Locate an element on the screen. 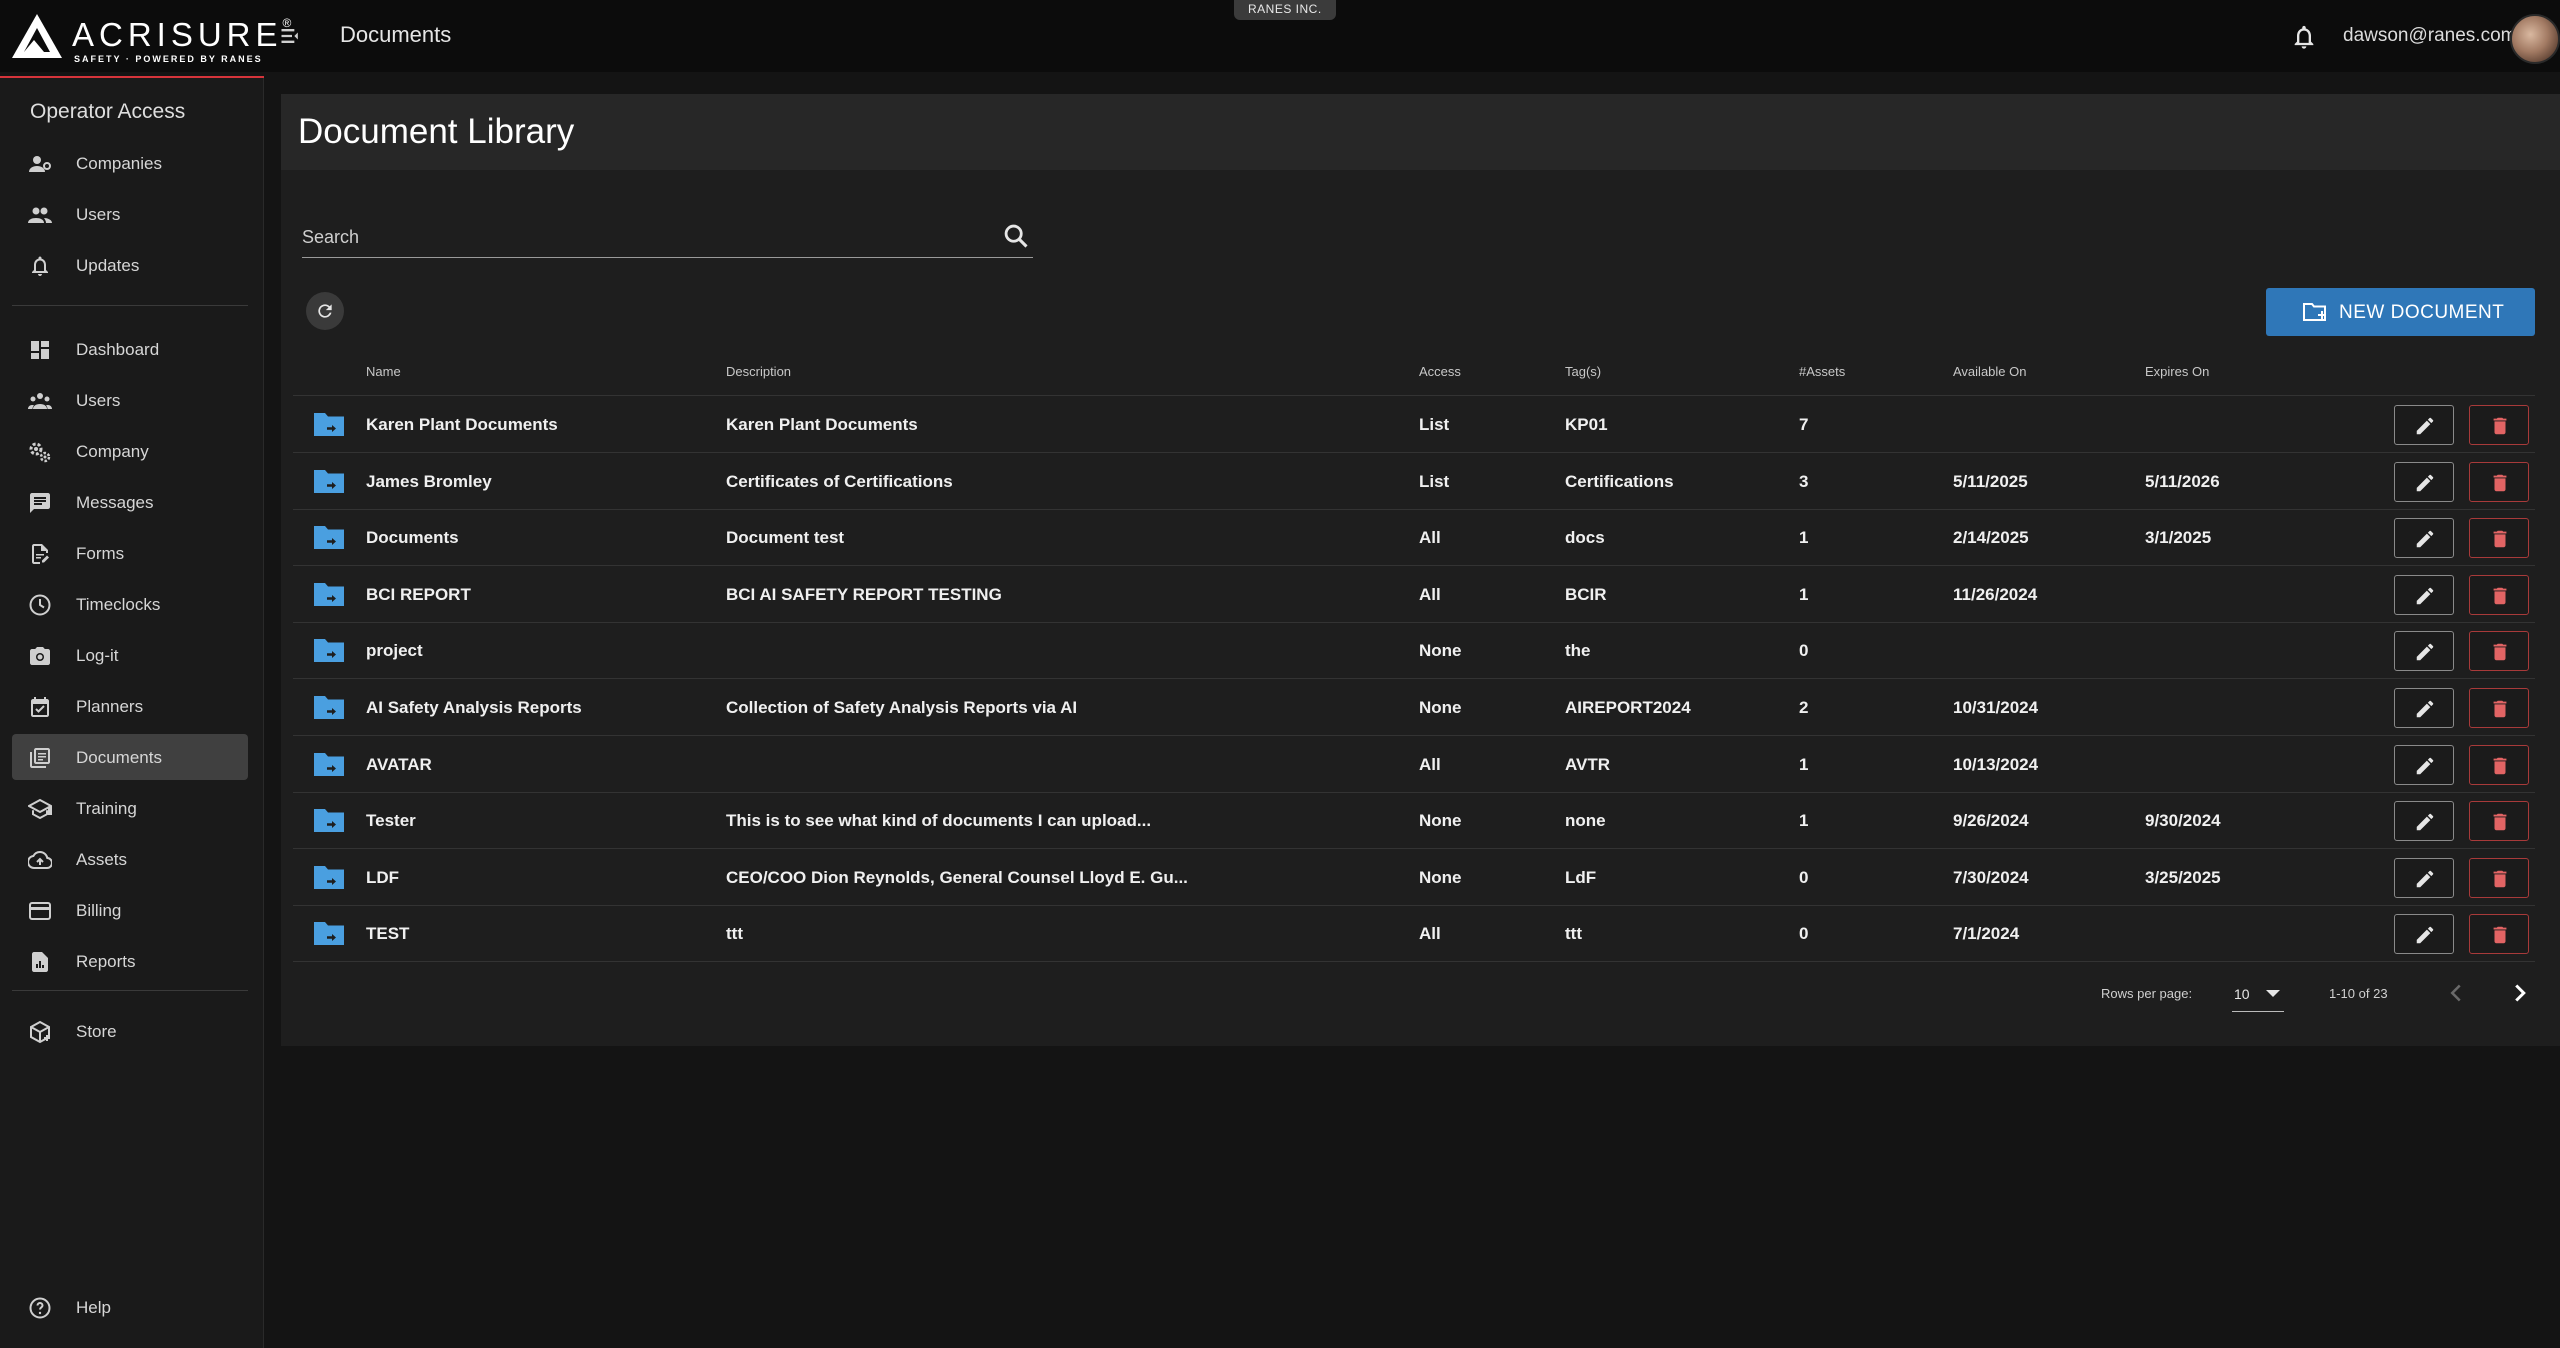  cell-available-on: 7/30/2024 is located at coordinates (1991, 877).